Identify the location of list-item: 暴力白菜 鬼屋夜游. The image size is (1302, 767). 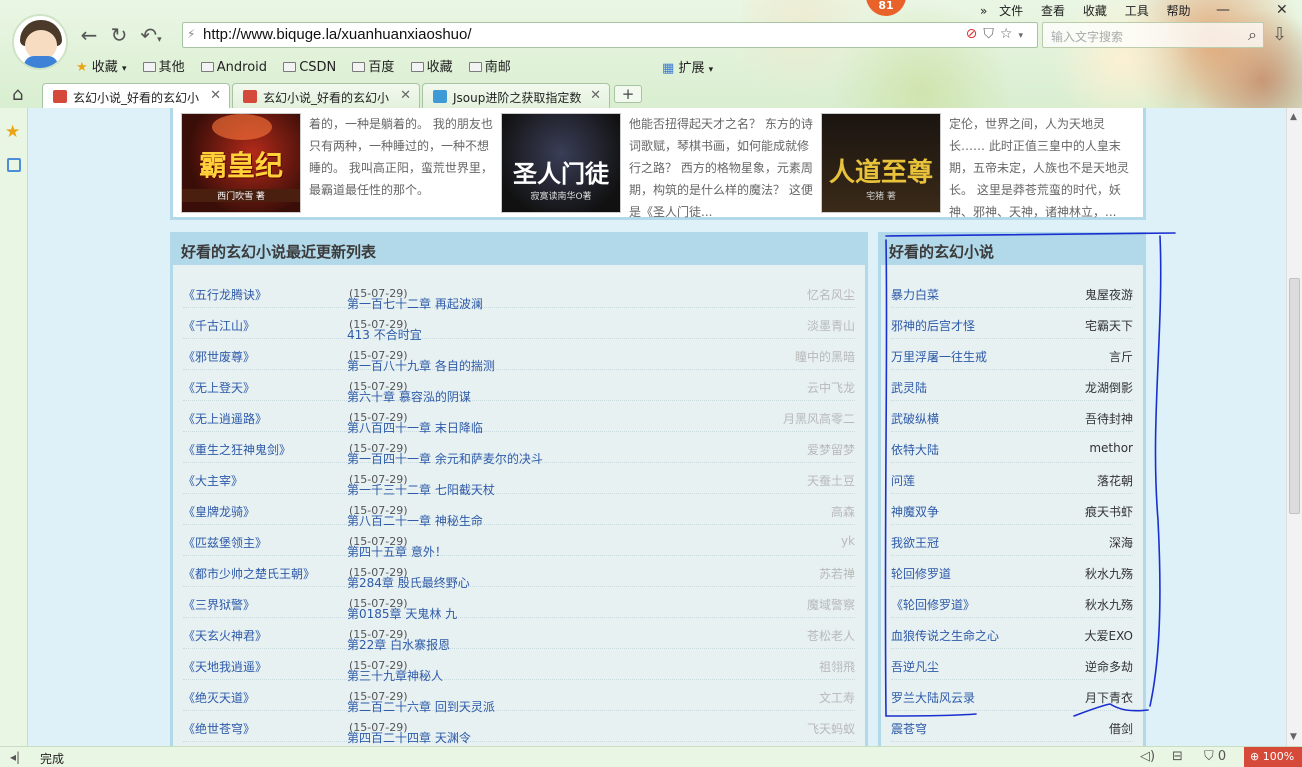
(1012, 292).